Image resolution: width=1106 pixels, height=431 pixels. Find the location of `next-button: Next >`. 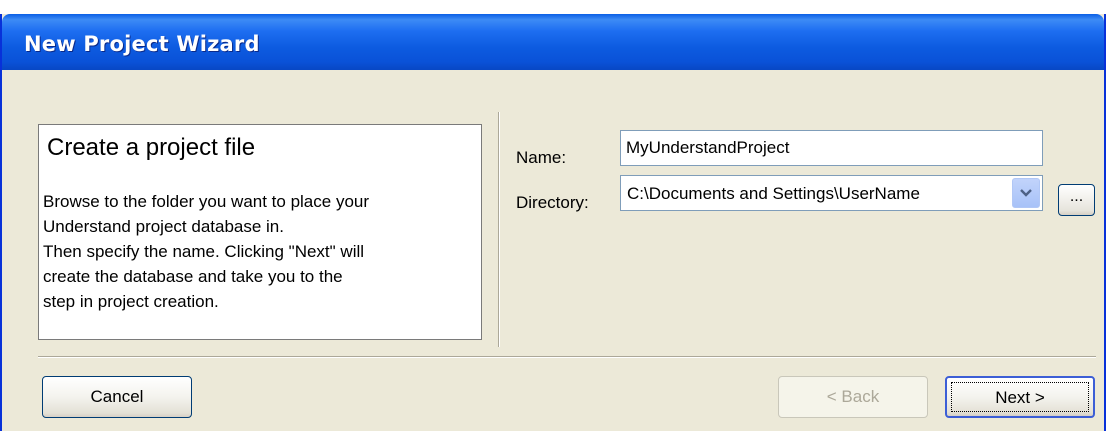

next-button: Next > is located at coordinates (1020, 397).